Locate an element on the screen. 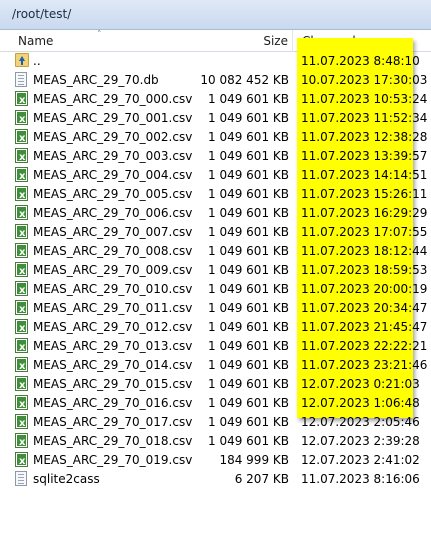 The height and width of the screenshot is (536, 431). folder-up-icon is located at coordinates (22, 61).